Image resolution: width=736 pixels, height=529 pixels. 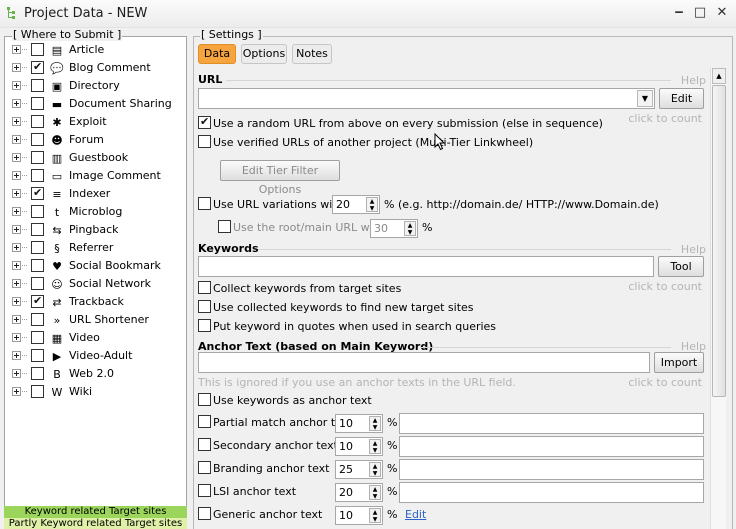 I want to click on tree-item: ▦ Video, so click(x=97, y=338).